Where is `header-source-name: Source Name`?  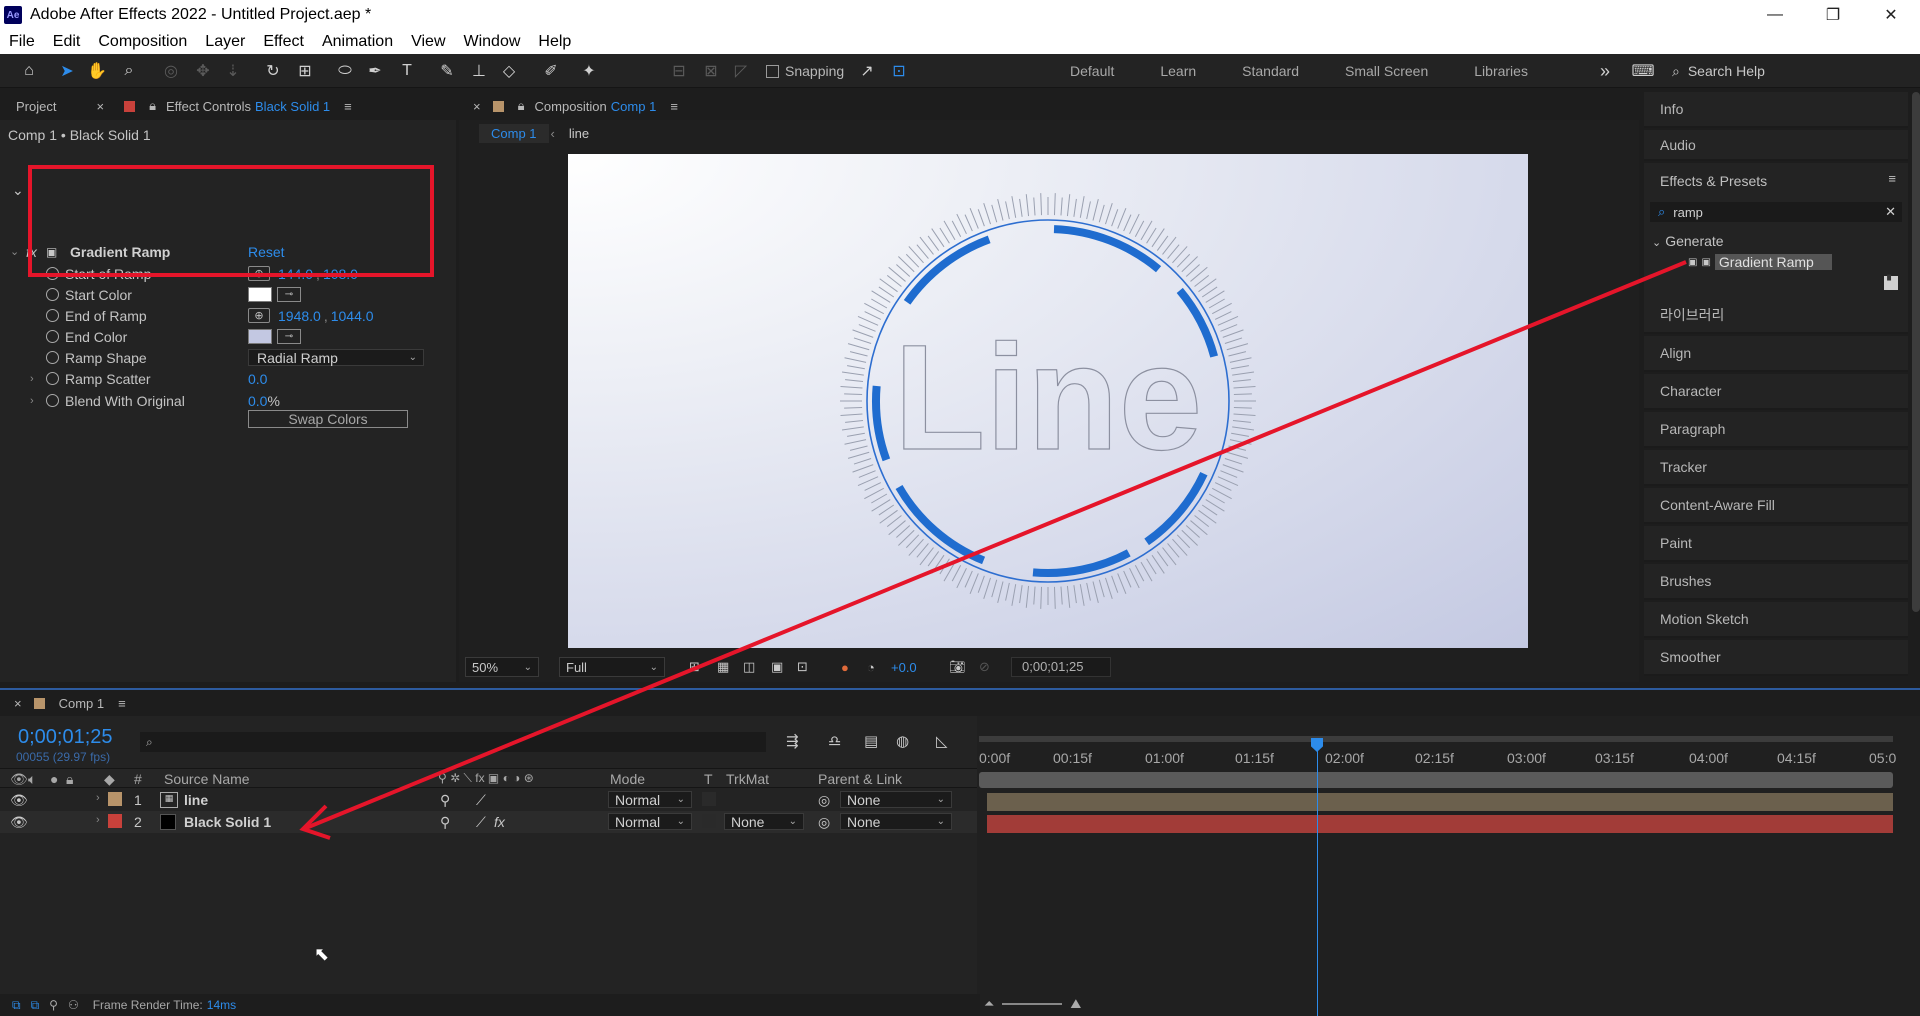
header-source-name: Source Name is located at coordinates (207, 779).